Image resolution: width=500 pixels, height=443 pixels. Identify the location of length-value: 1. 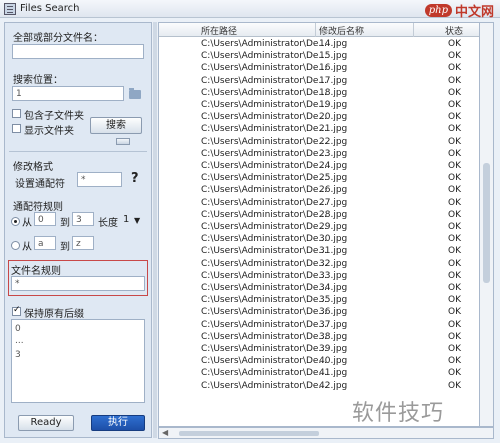
(126, 219).